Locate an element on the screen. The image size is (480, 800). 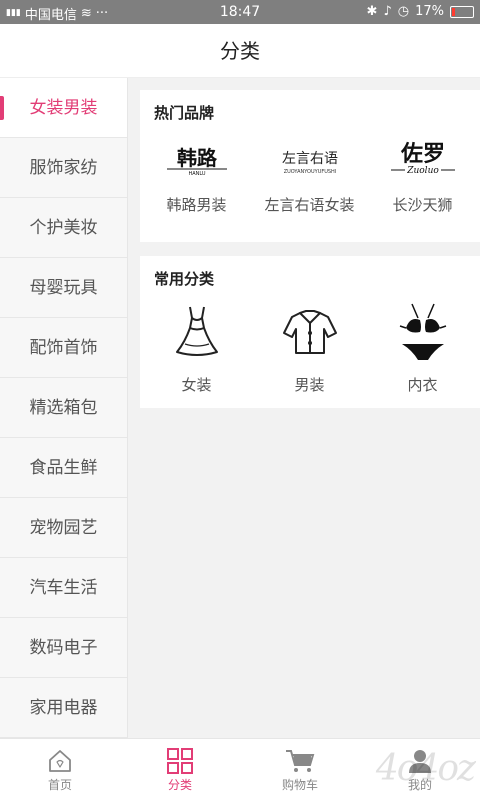
grid-icon is located at coordinates (180, 761).